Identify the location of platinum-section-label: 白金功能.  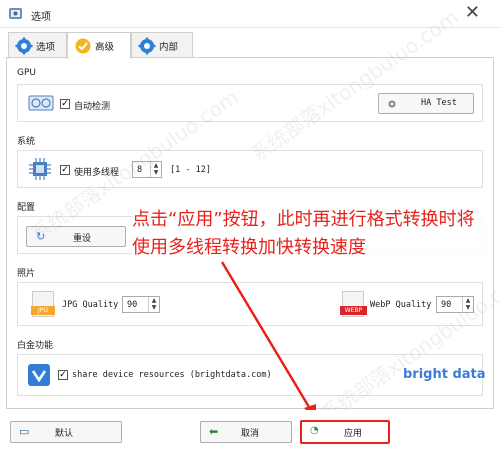
(35, 346).